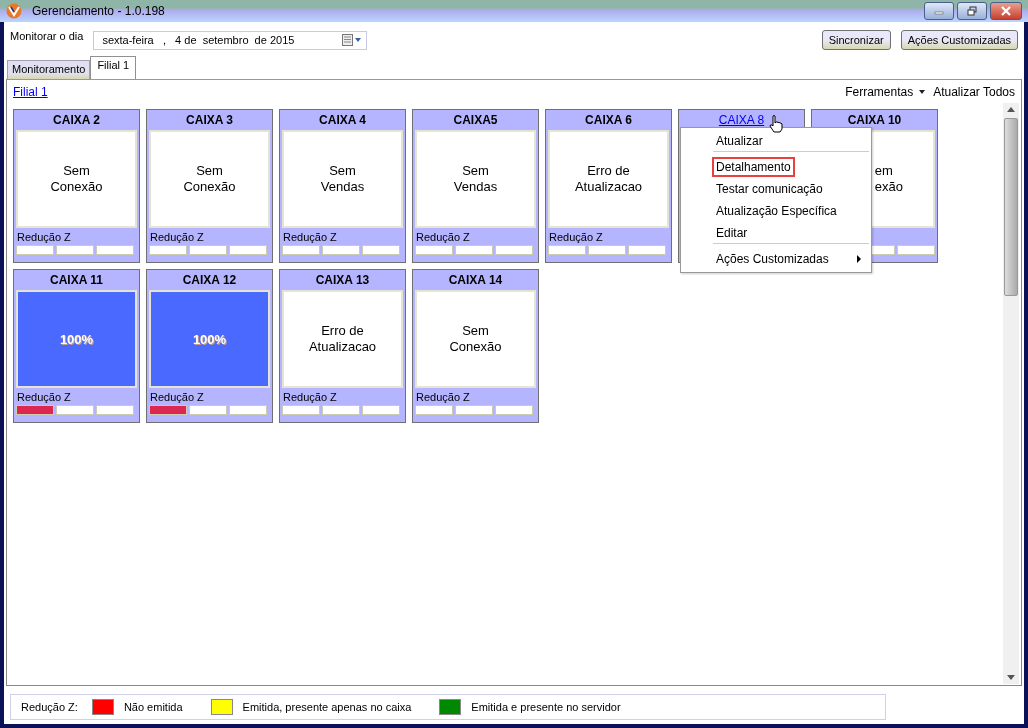 The image size is (1028, 728). Describe the element at coordinates (153, 707) in the screenshot. I see `legend-label: Não emitida` at that location.